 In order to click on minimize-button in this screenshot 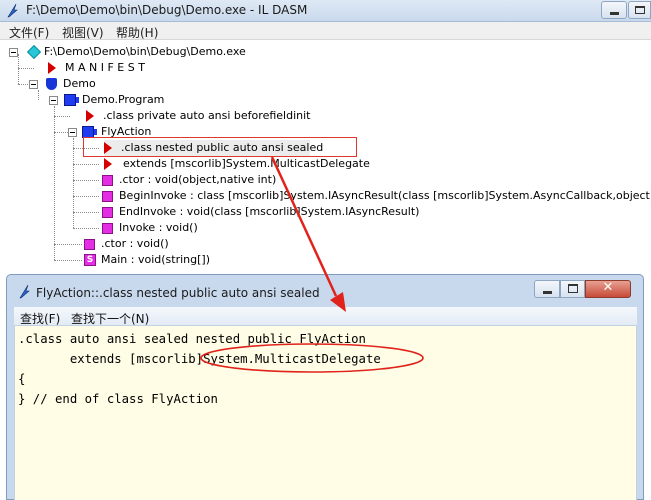, I will do `click(614, 10)`.